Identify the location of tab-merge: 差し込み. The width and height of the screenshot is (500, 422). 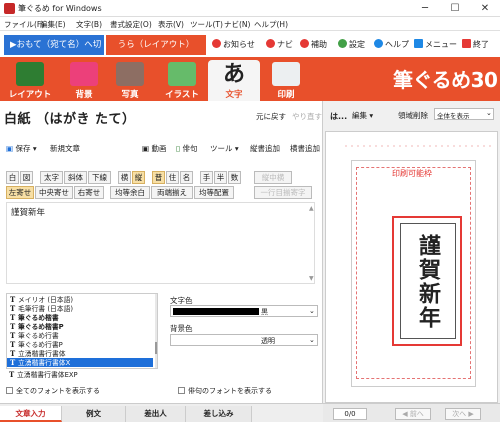
(219, 414).